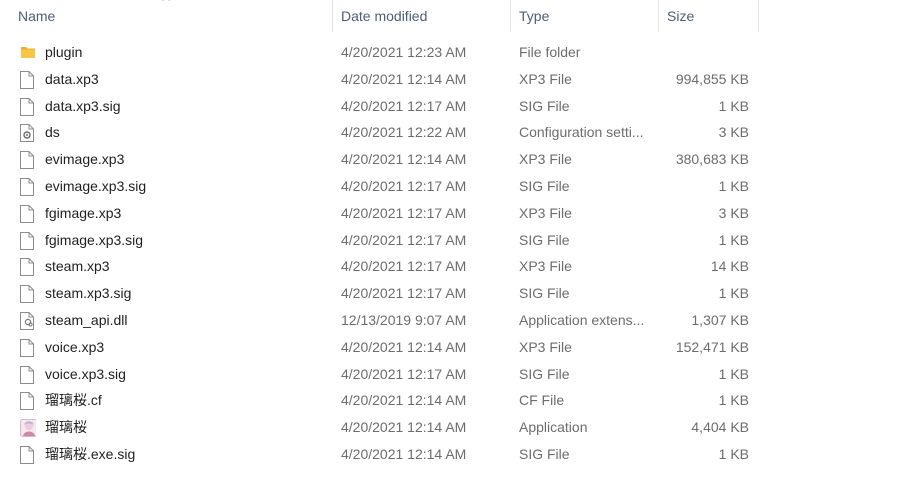 This screenshot has height=477, width=900. What do you see at coordinates (83, 212) in the screenshot?
I see `file-name: fgimage.xp3` at bounding box center [83, 212].